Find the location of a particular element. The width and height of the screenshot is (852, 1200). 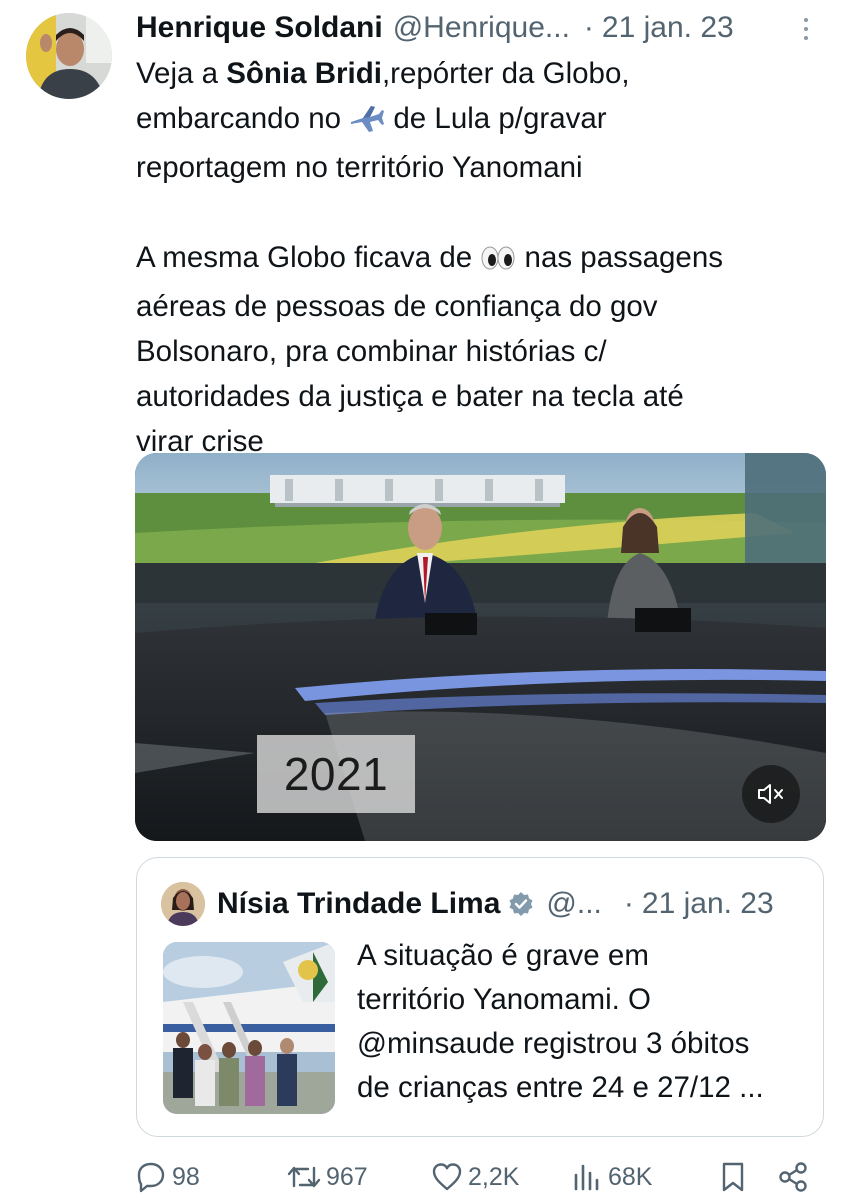

year-badge: 2021 is located at coordinates (336, 774).